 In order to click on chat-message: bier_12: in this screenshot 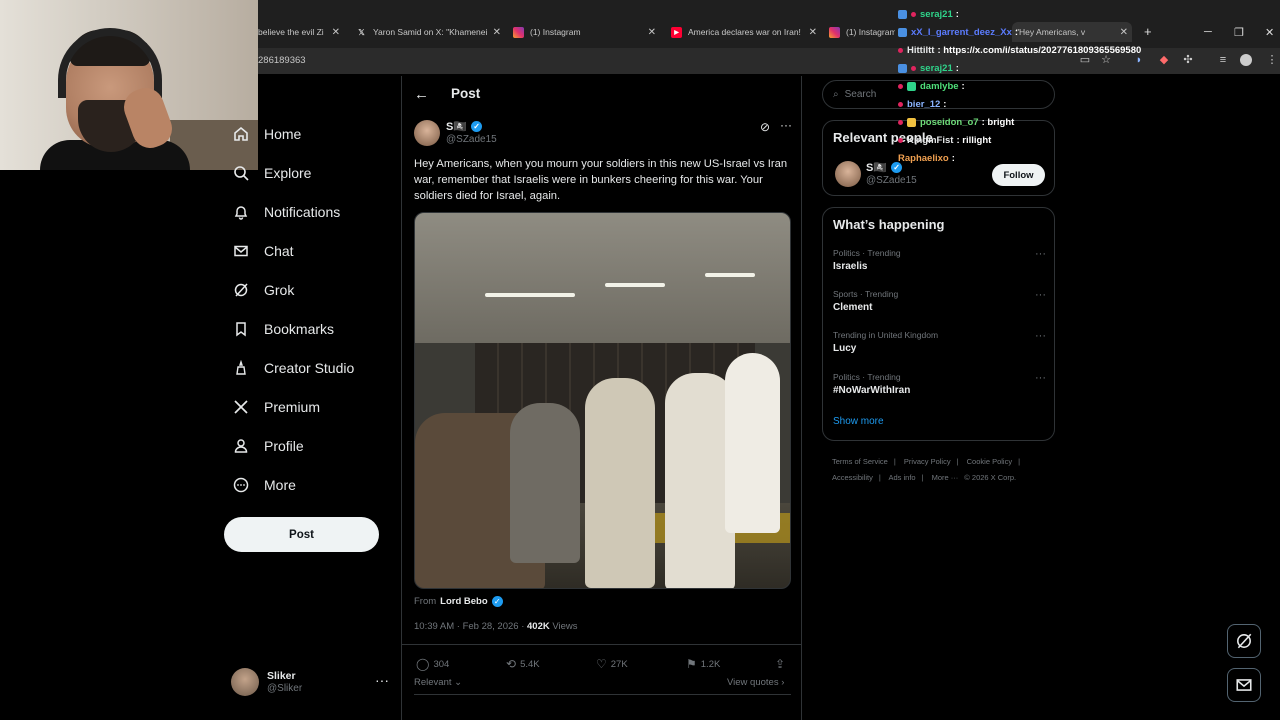, I will do `click(922, 104)`.